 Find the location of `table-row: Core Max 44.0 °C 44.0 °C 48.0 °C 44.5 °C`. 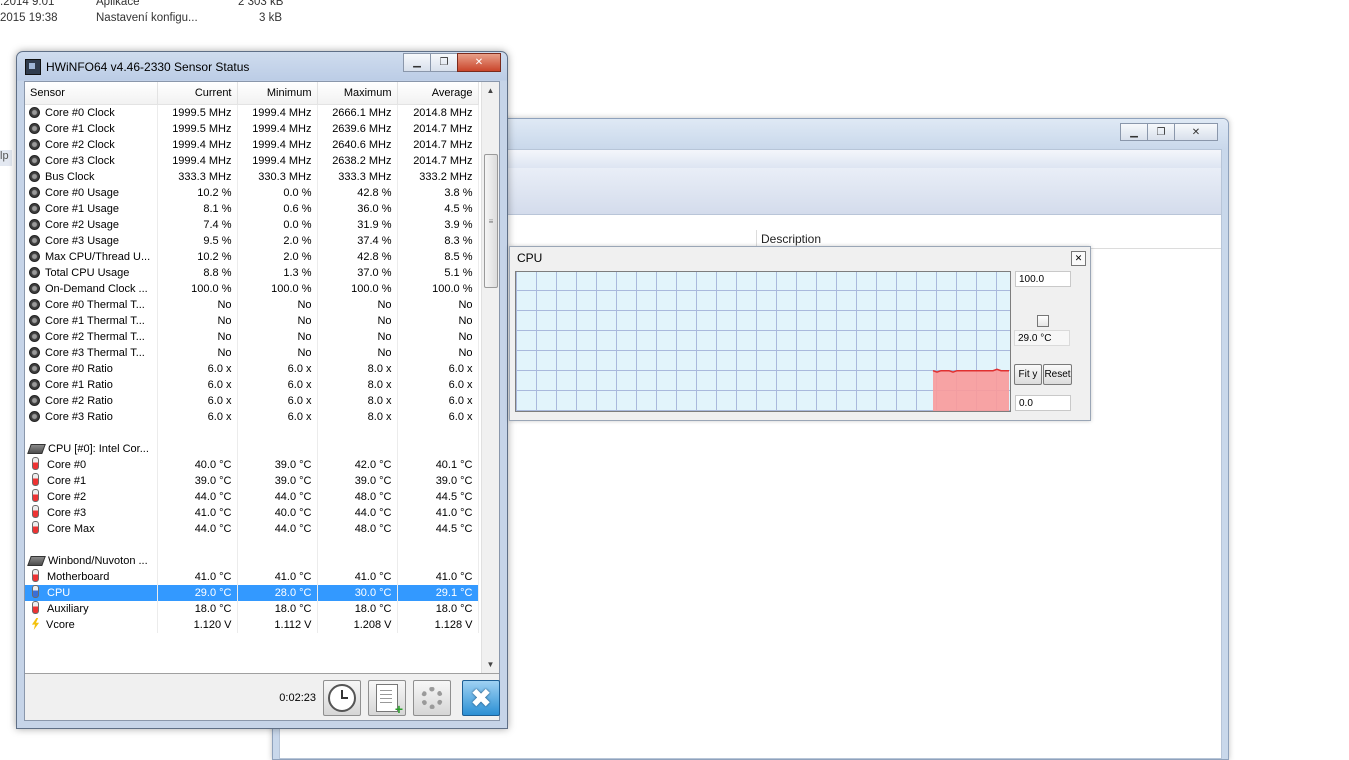

table-row: Core Max 44.0 °C 44.0 °C 48.0 °C 44.5 °C is located at coordinates (252, 529).